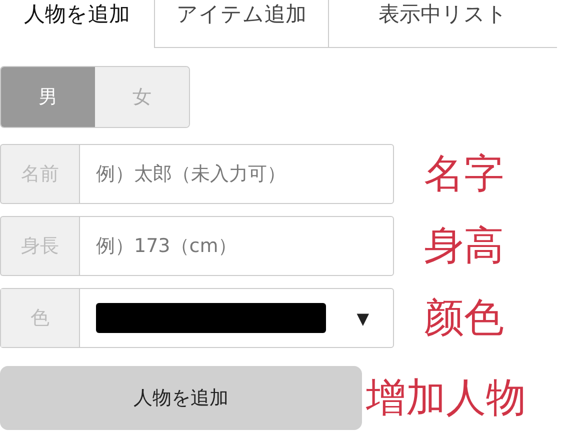 This screenshot has width=565, height=436. What do you see at coordinates (362, 318) in the screenshot?
I see `dropdown-arrow: ▼` at bounding box center [362, 318].